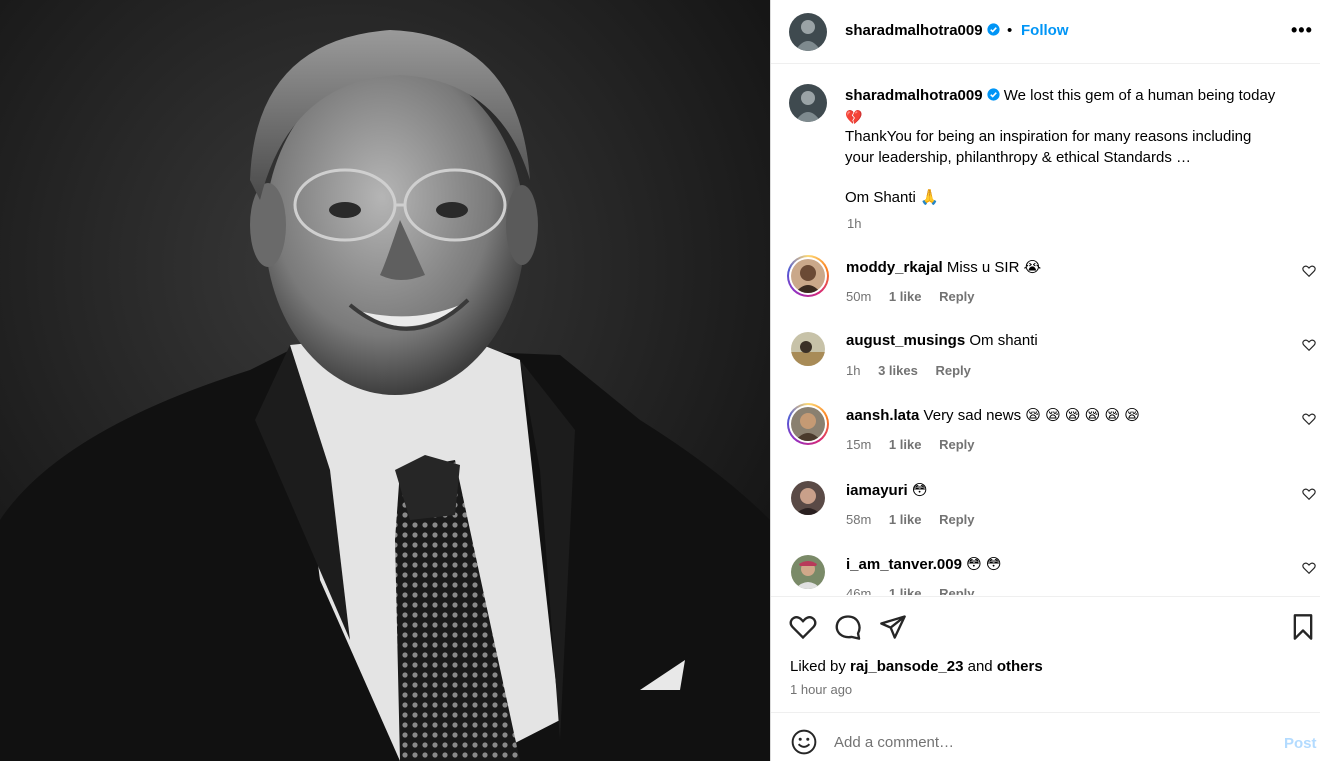 The height and width of the screenshot is (761, 1320). Describe the element at coordinates (906, 666) in the screenshot. I see `liker-username: raj_bansode_23` at that location.